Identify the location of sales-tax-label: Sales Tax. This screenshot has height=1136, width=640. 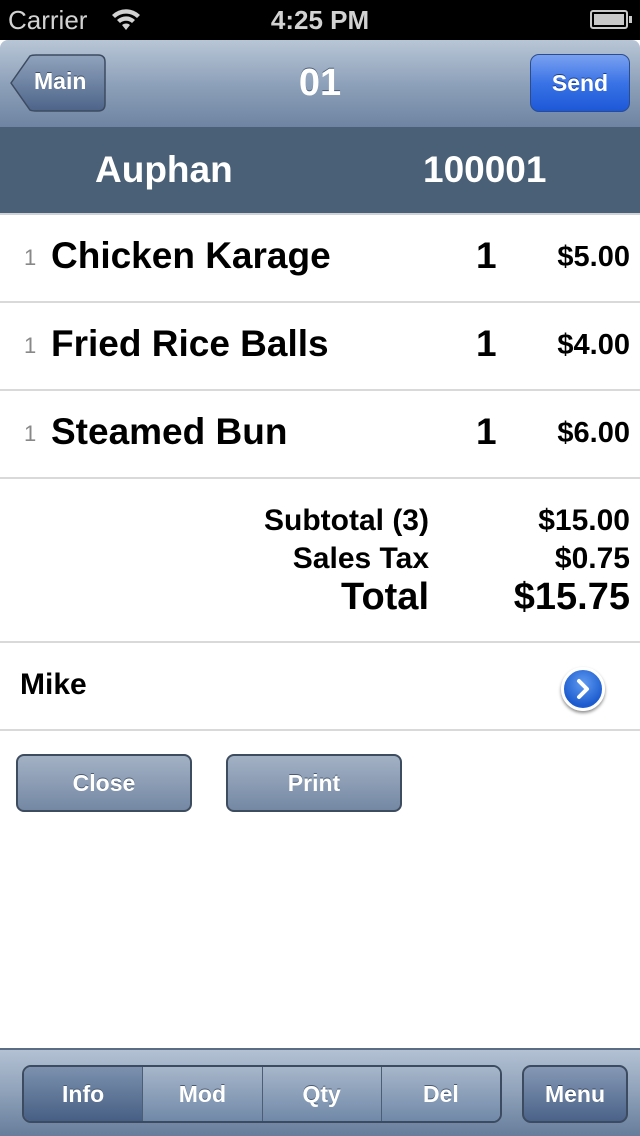
(360, 558).